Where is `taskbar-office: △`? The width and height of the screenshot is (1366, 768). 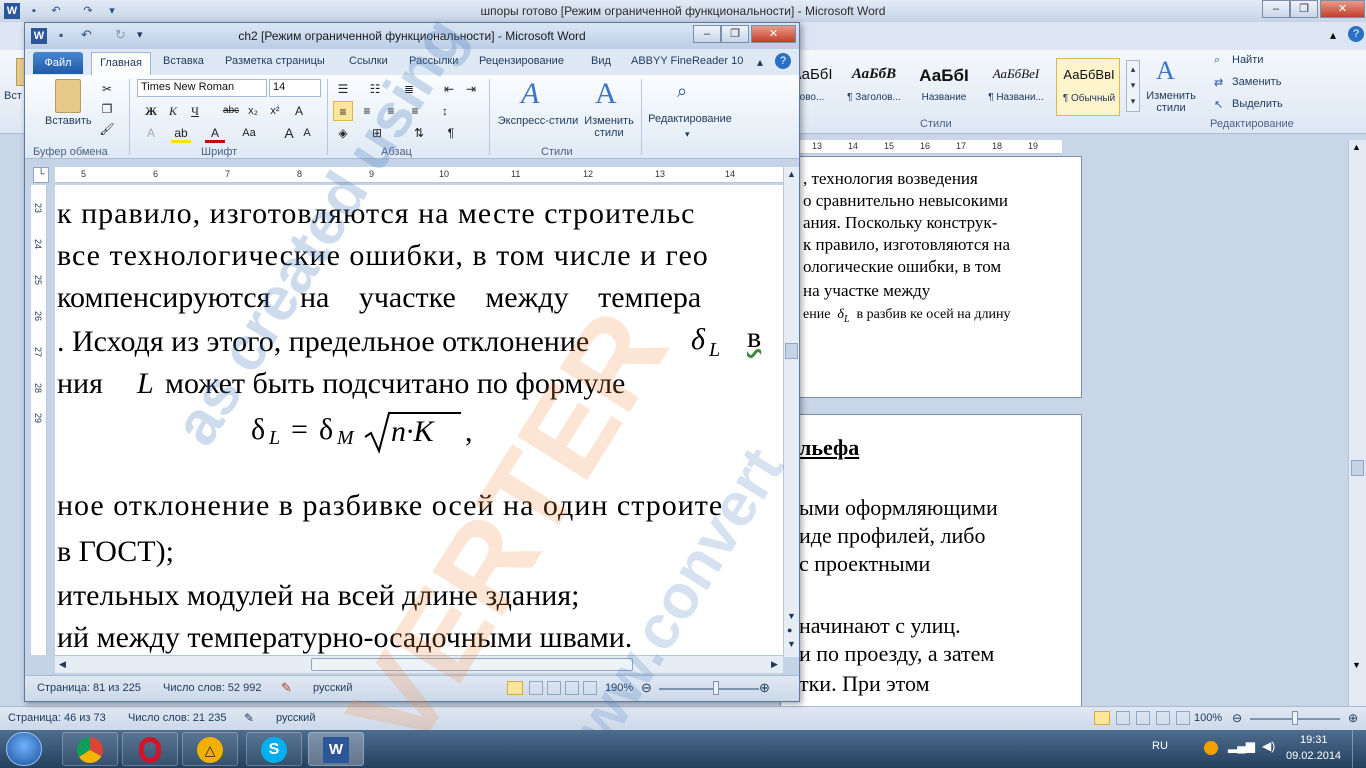 taskbar-office: △ is located at coordinates (210, 749).